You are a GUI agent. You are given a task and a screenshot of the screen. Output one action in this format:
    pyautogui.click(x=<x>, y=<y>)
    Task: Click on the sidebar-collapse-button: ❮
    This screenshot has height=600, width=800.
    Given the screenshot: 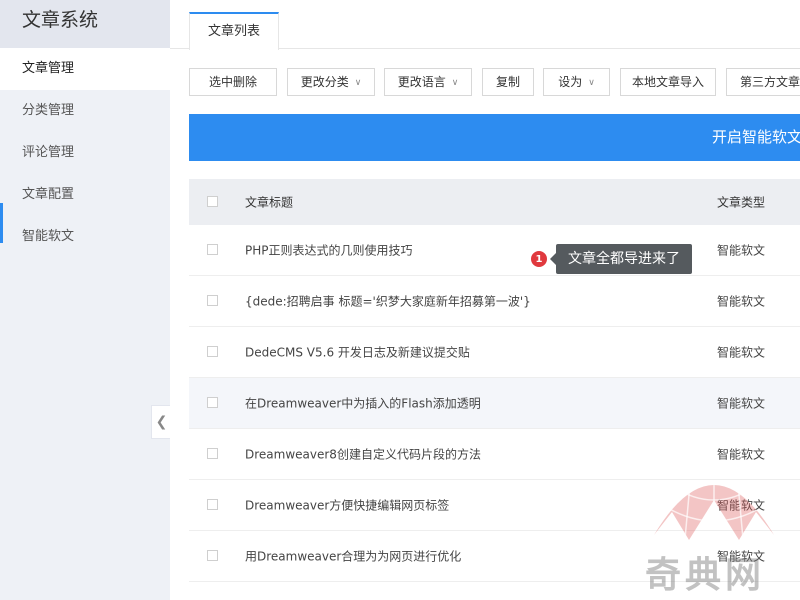 What is the action you would take?
    pyautogui.click(x=161, y=422)
    